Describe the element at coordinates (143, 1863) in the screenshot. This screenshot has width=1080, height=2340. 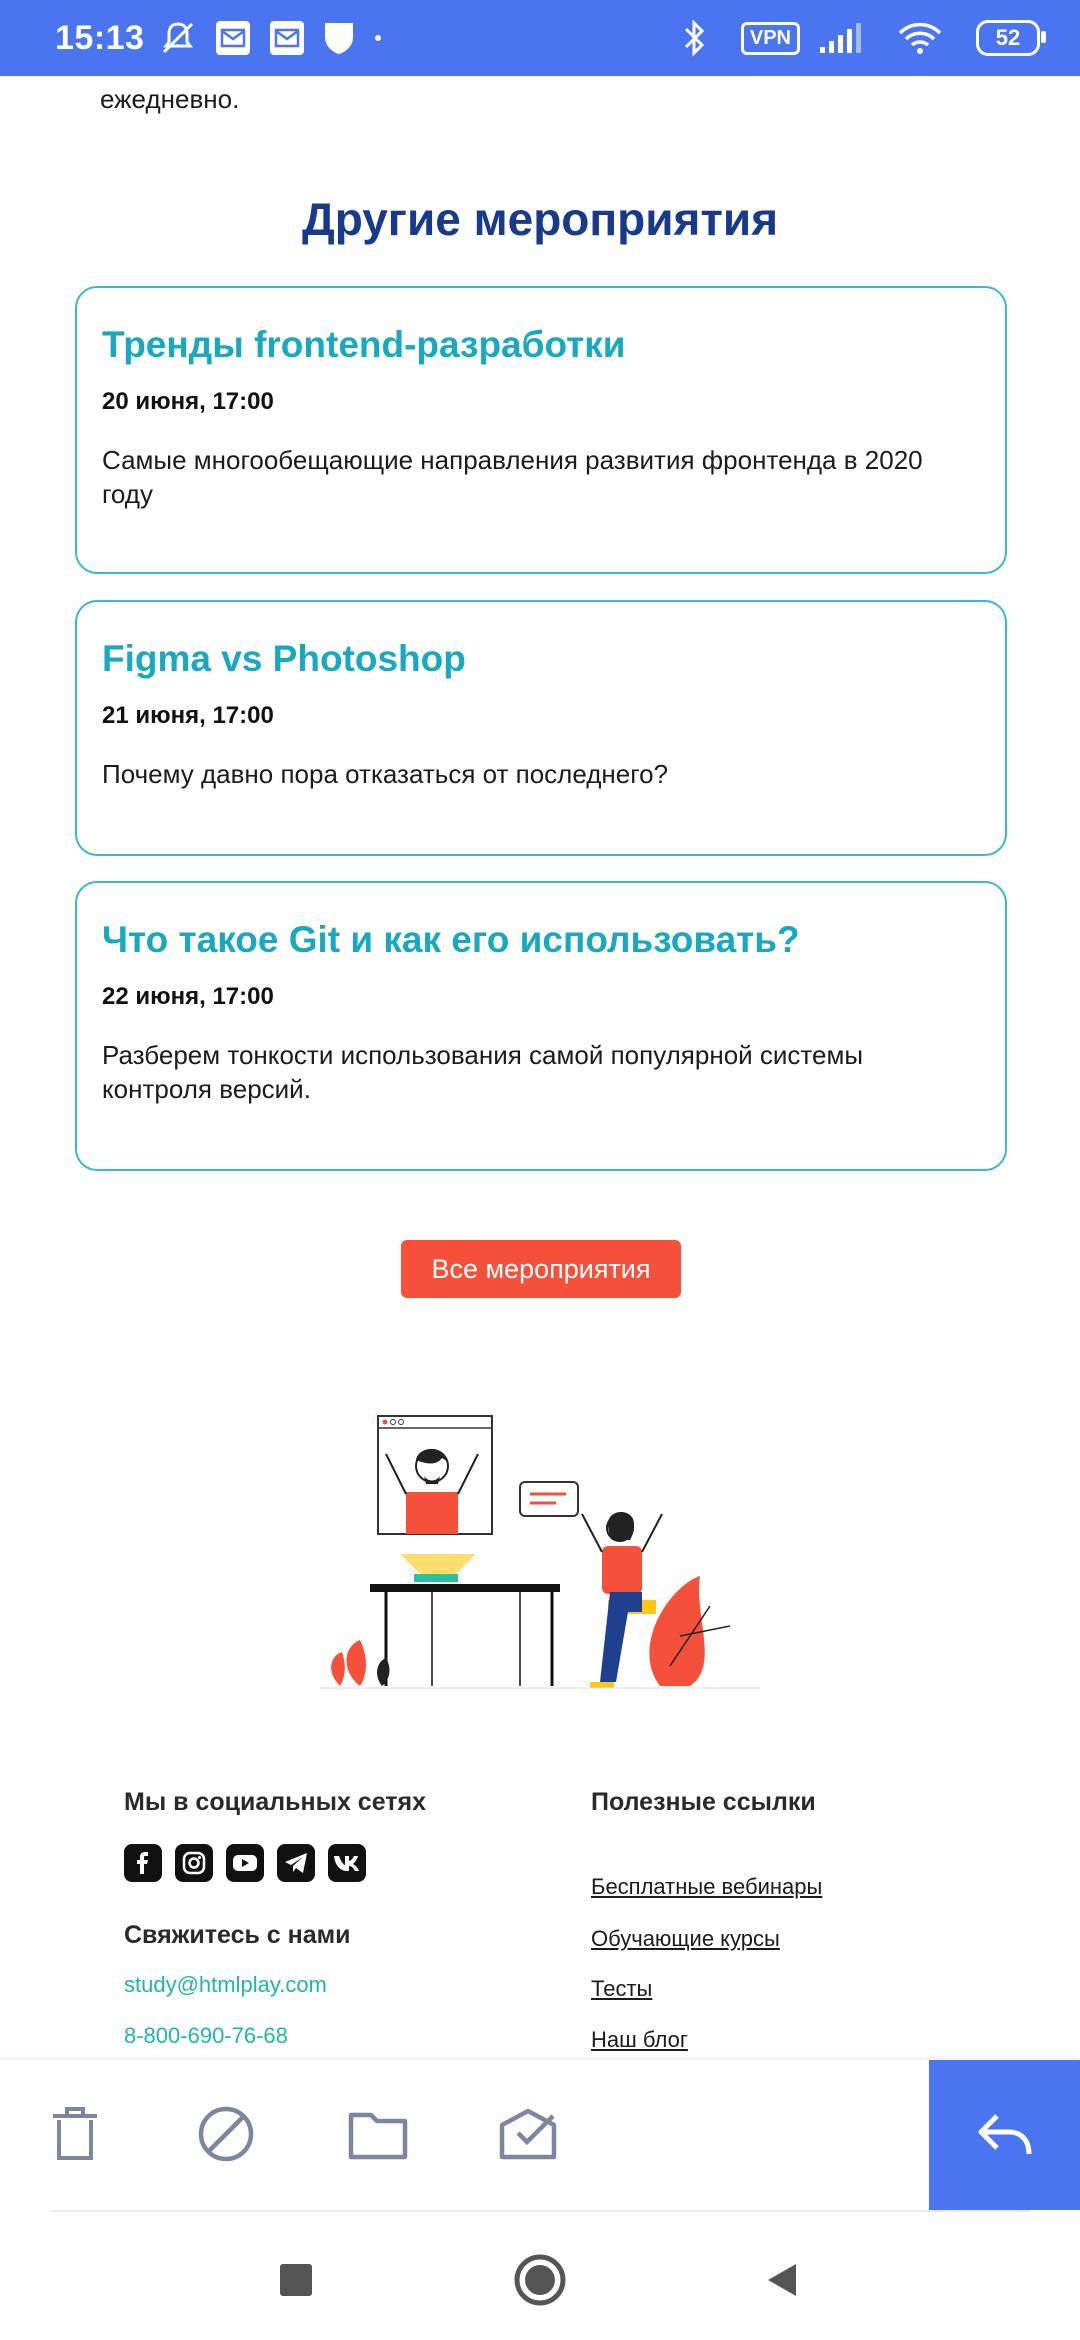
I see `facebook-icon` at that location.